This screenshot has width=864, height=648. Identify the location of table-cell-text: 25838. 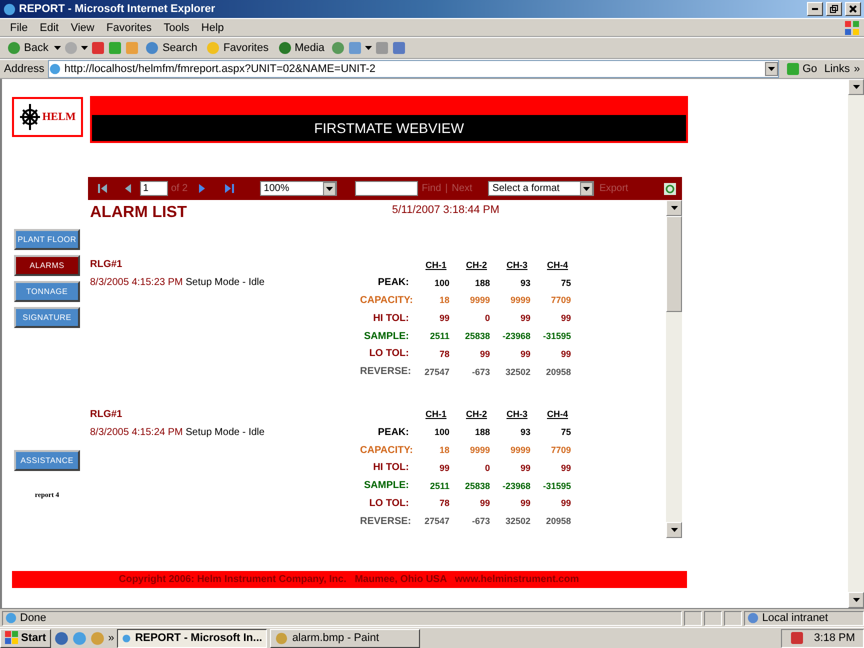
(477, 485).